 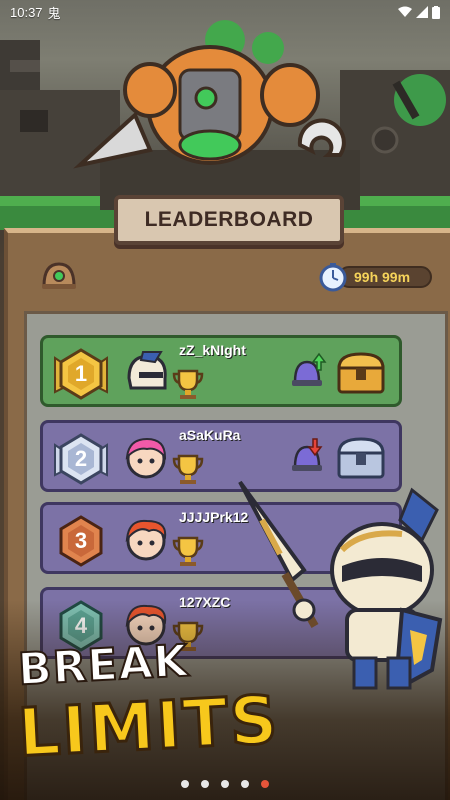 I want to click on gold-rank-badge-icon: 1, so click(x=81, y=374).